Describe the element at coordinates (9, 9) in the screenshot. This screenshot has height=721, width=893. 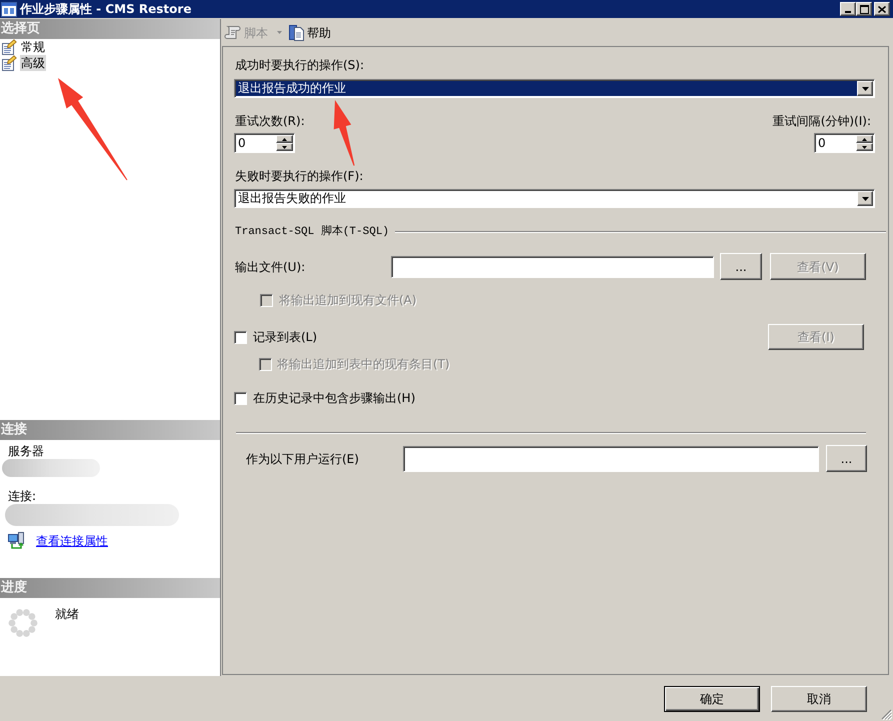
I see `window-icon` at that location.